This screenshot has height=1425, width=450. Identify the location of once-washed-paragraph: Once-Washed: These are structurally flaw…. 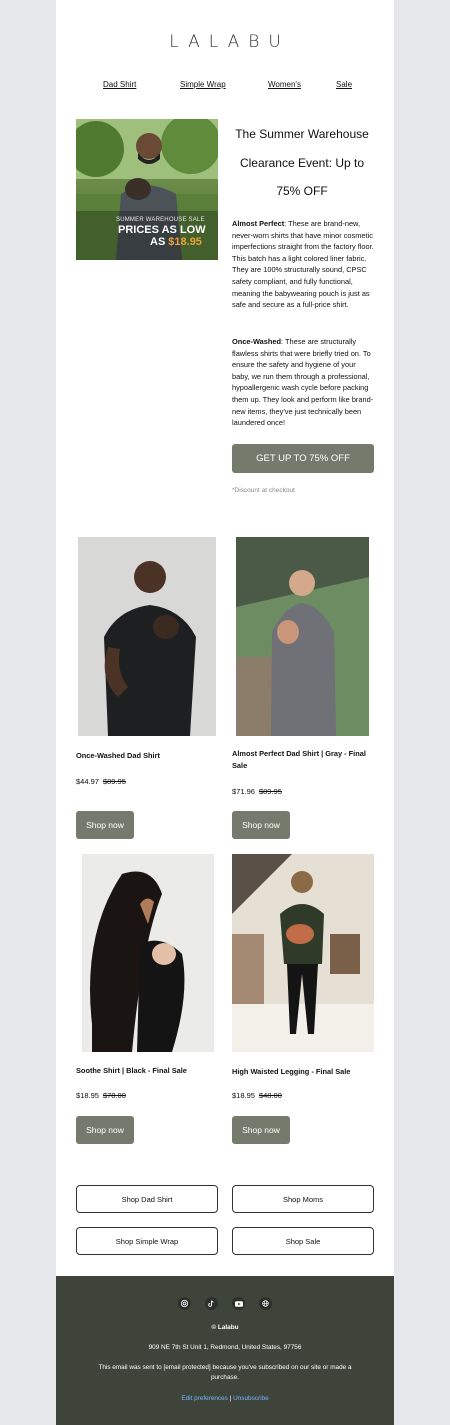
(303, 382).